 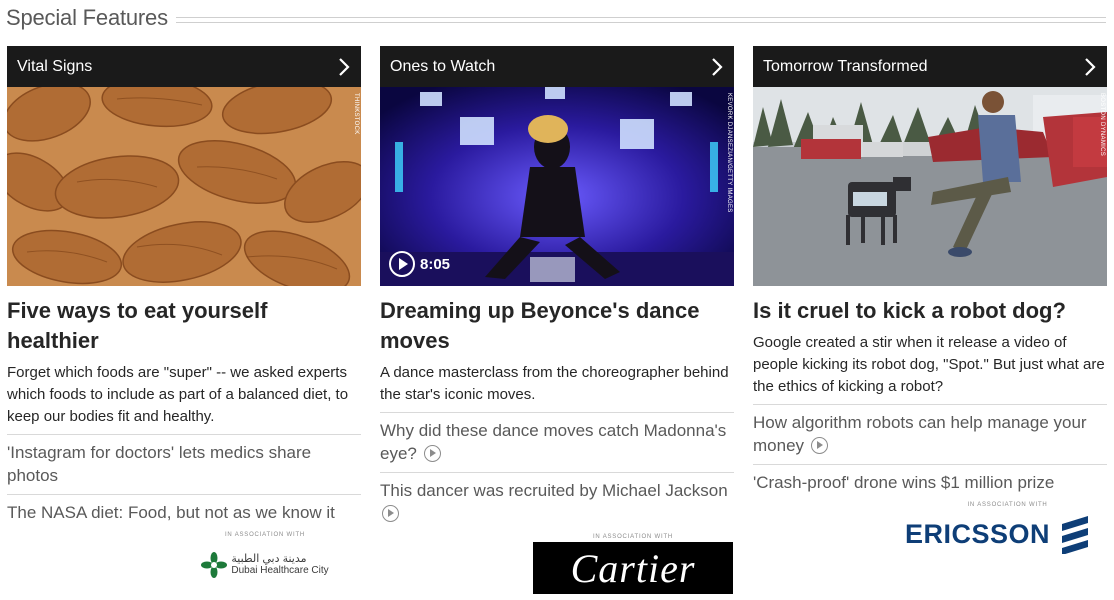 I want to click on parking-lot-robot-illustration, so click(x=930, y=186).